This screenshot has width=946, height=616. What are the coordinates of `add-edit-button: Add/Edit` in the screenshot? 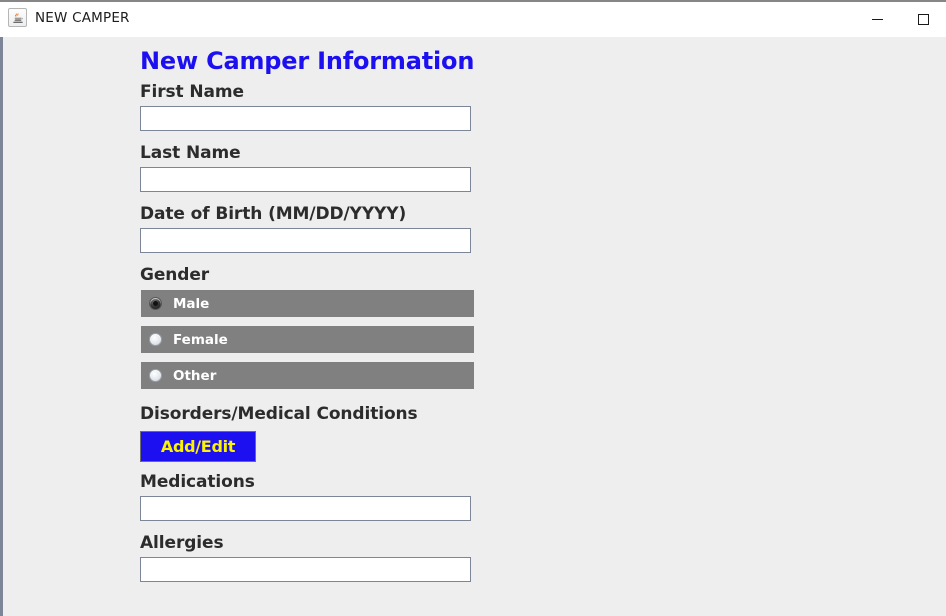 It's located at (198, 446).